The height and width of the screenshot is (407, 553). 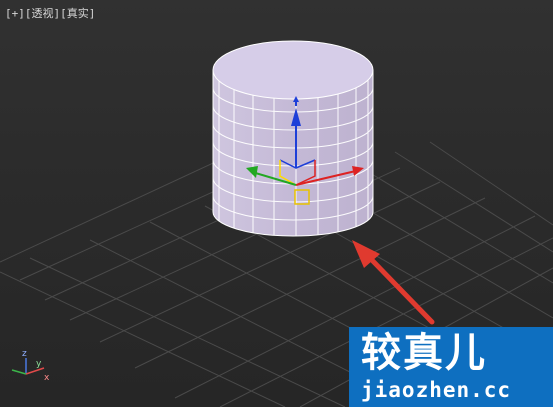 I want to click on watermark-title: 较真儿, so click(x=424, y=353).